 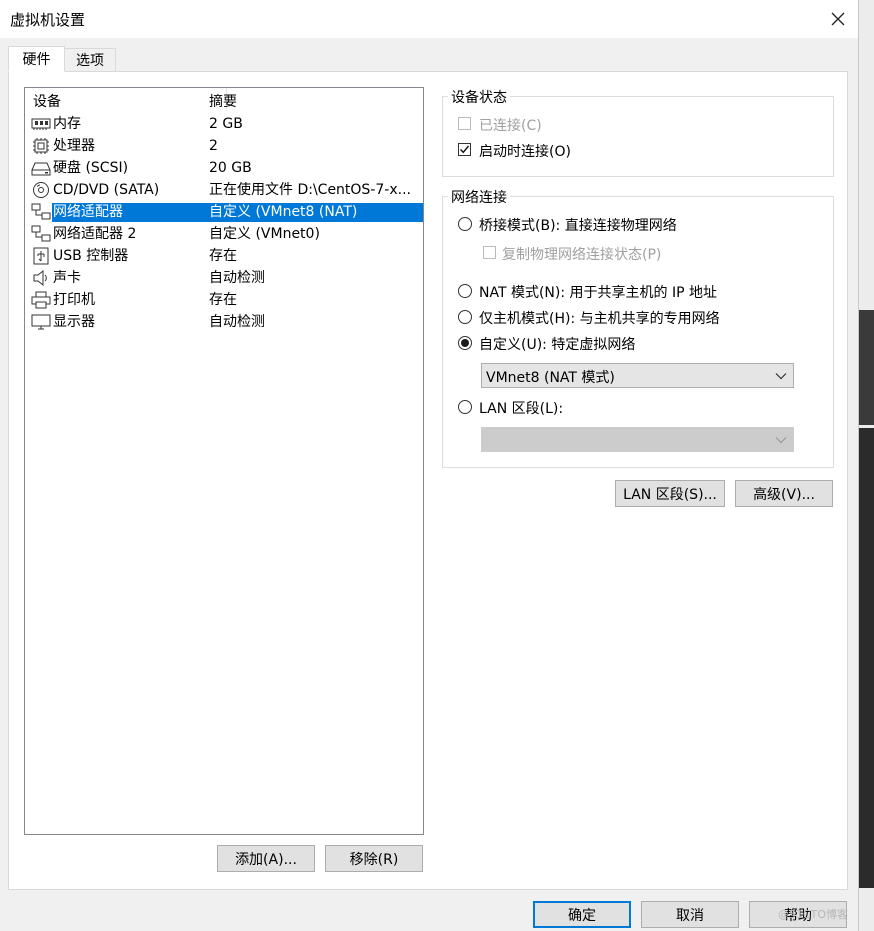 I want to click on close-icon, so click(x=838, y=19).